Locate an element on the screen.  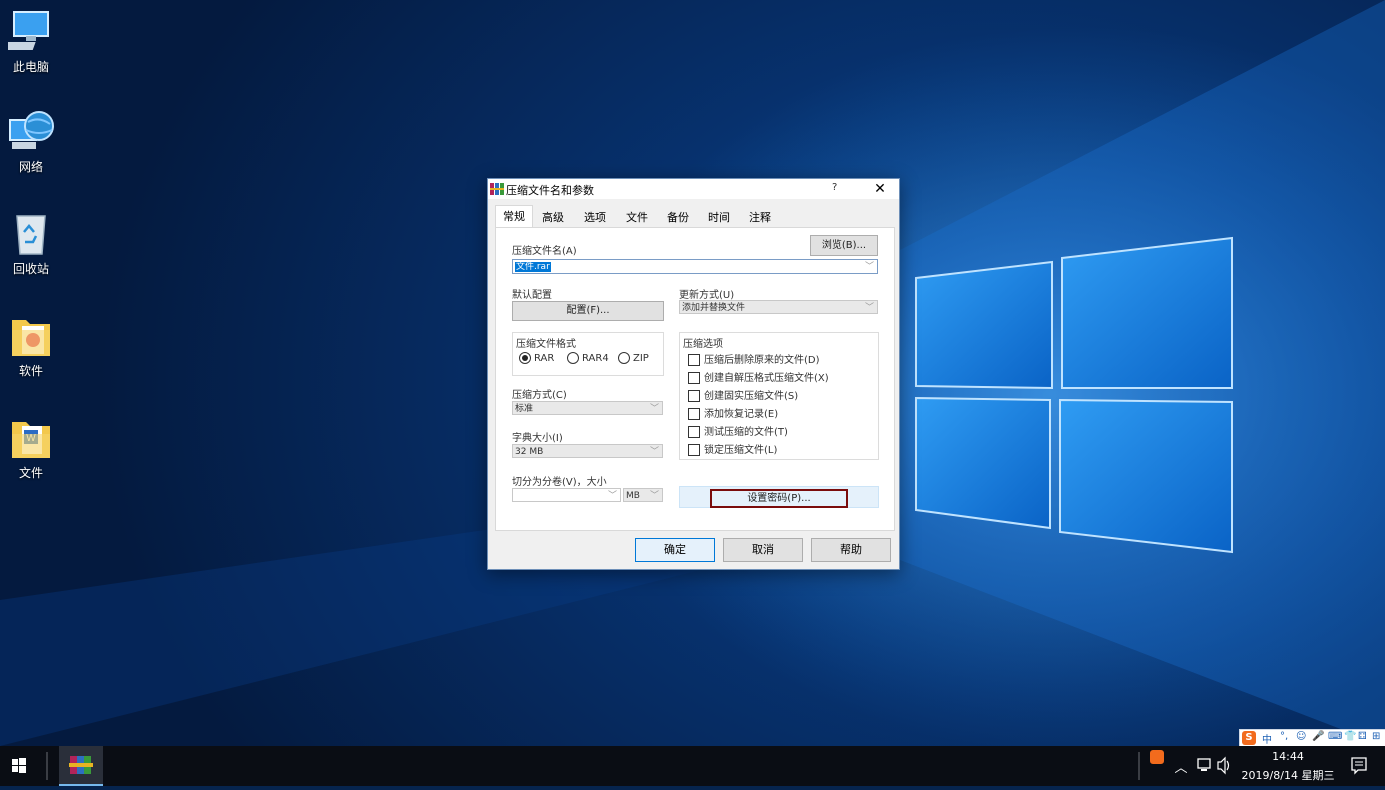
compression-method-label: 压缩方式(C) is located at coordinates (539, 395).